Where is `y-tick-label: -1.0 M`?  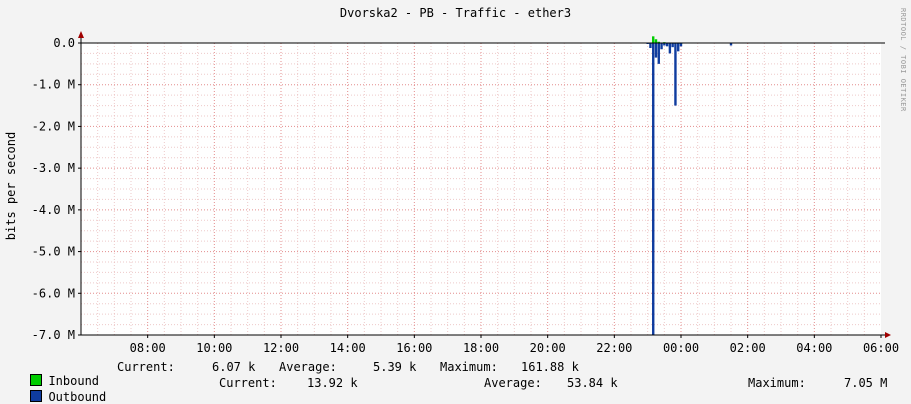
y-tick-label: -1.0 M is located at coordinates (53, 85).